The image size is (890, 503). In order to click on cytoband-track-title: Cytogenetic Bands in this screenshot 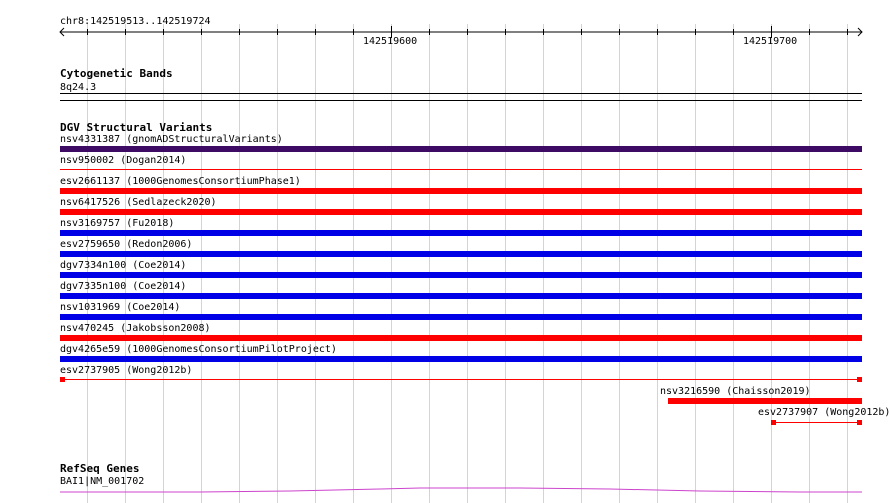, I will do `click(116, 73)`.